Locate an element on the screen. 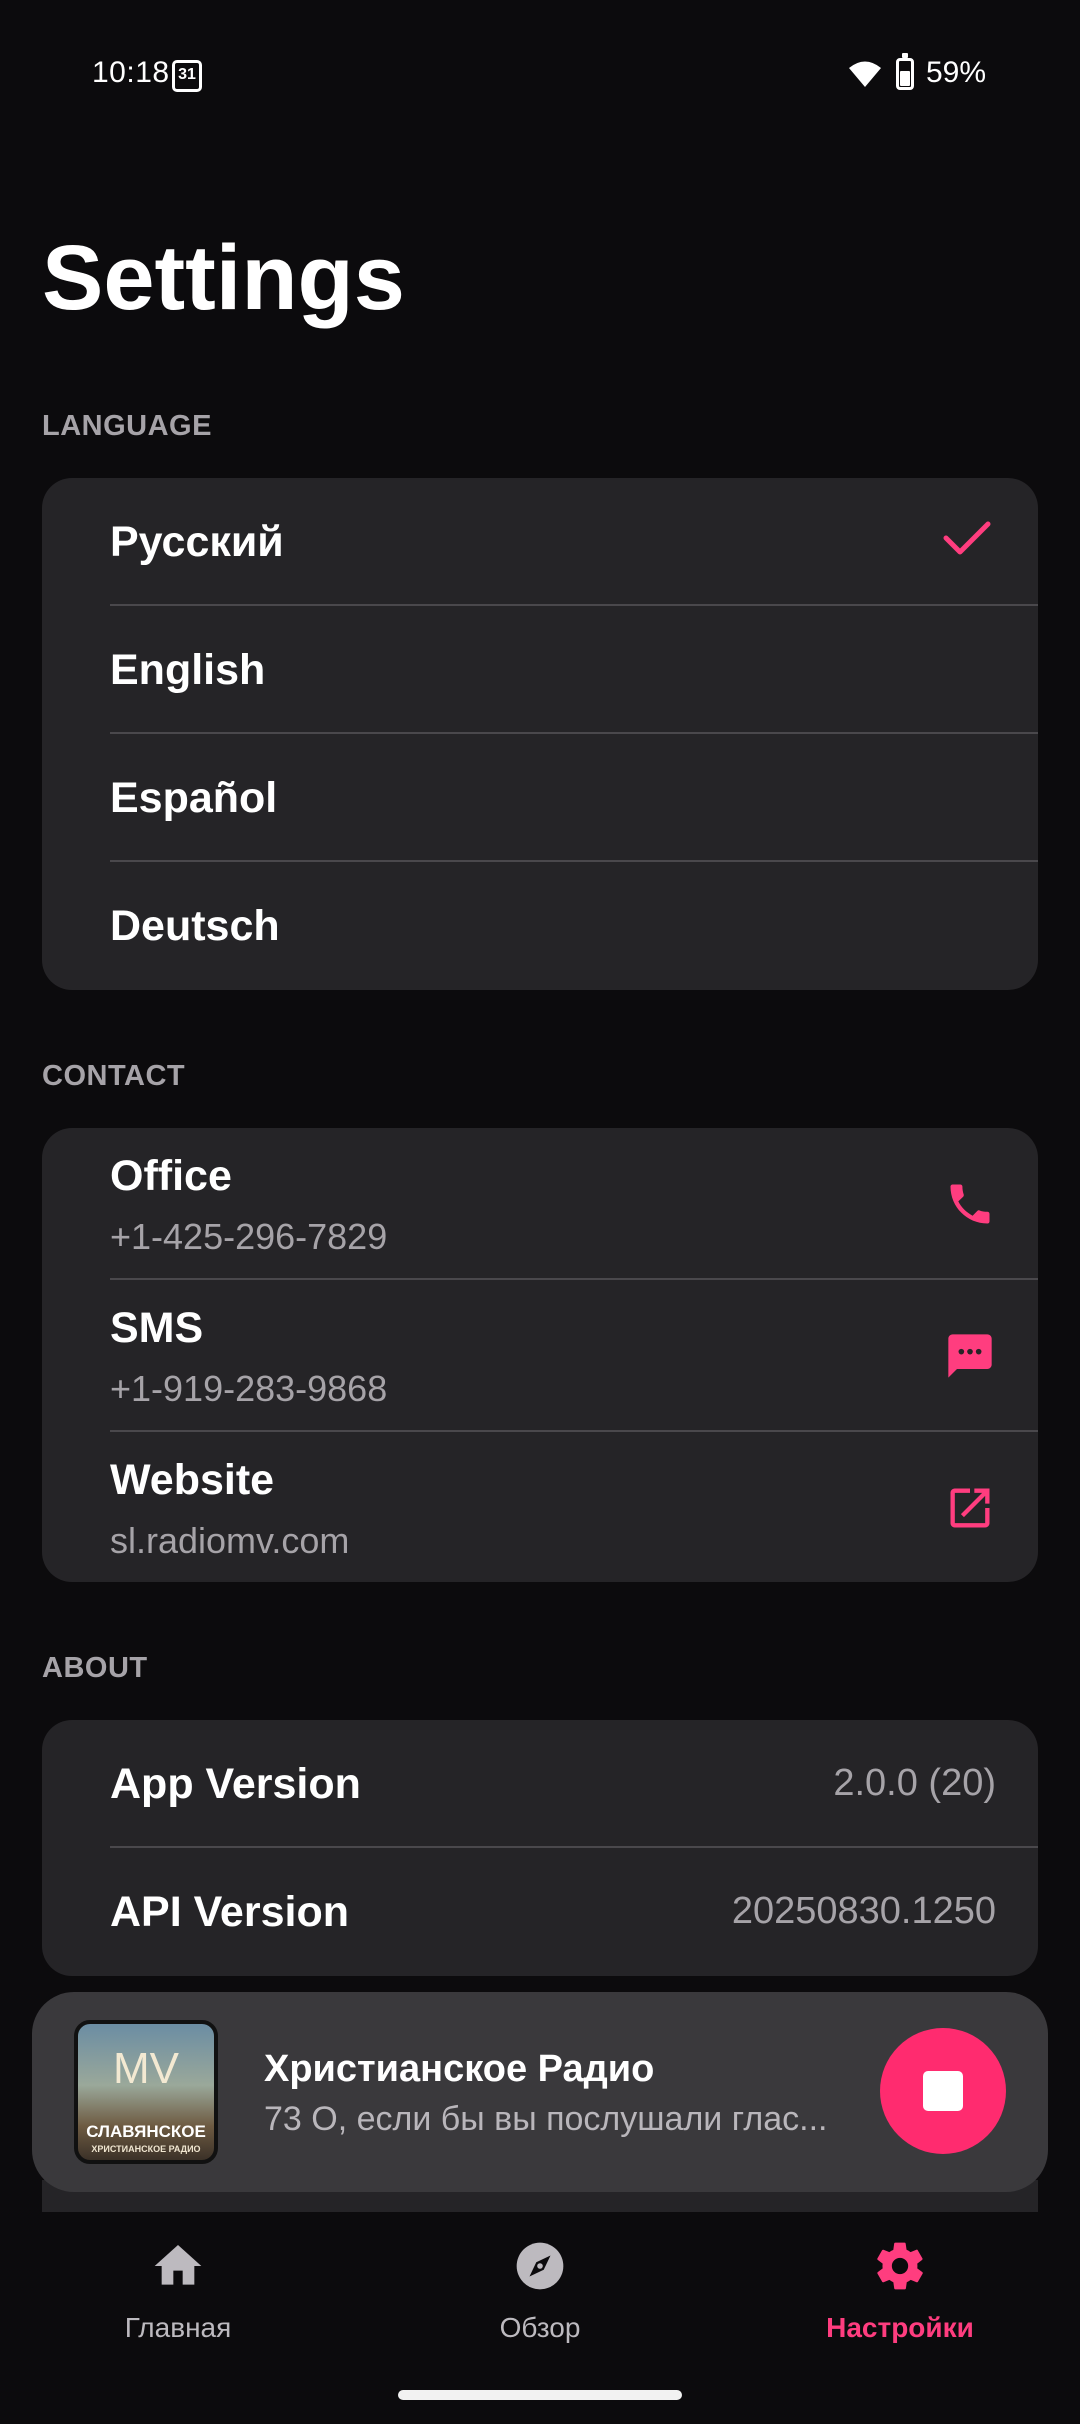 Image resolution: width=1080 pixels, height=2424 pixels. contact-title: Website is located at coordinates (192, 1480).